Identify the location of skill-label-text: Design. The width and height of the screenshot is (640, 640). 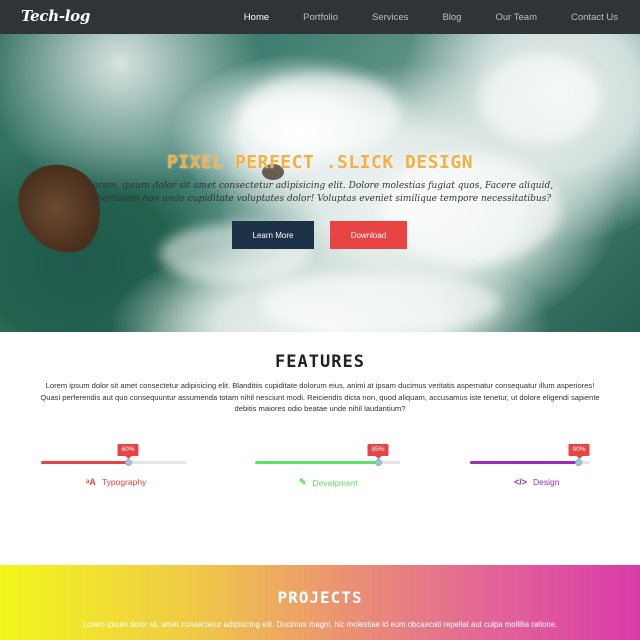
(546, 482).